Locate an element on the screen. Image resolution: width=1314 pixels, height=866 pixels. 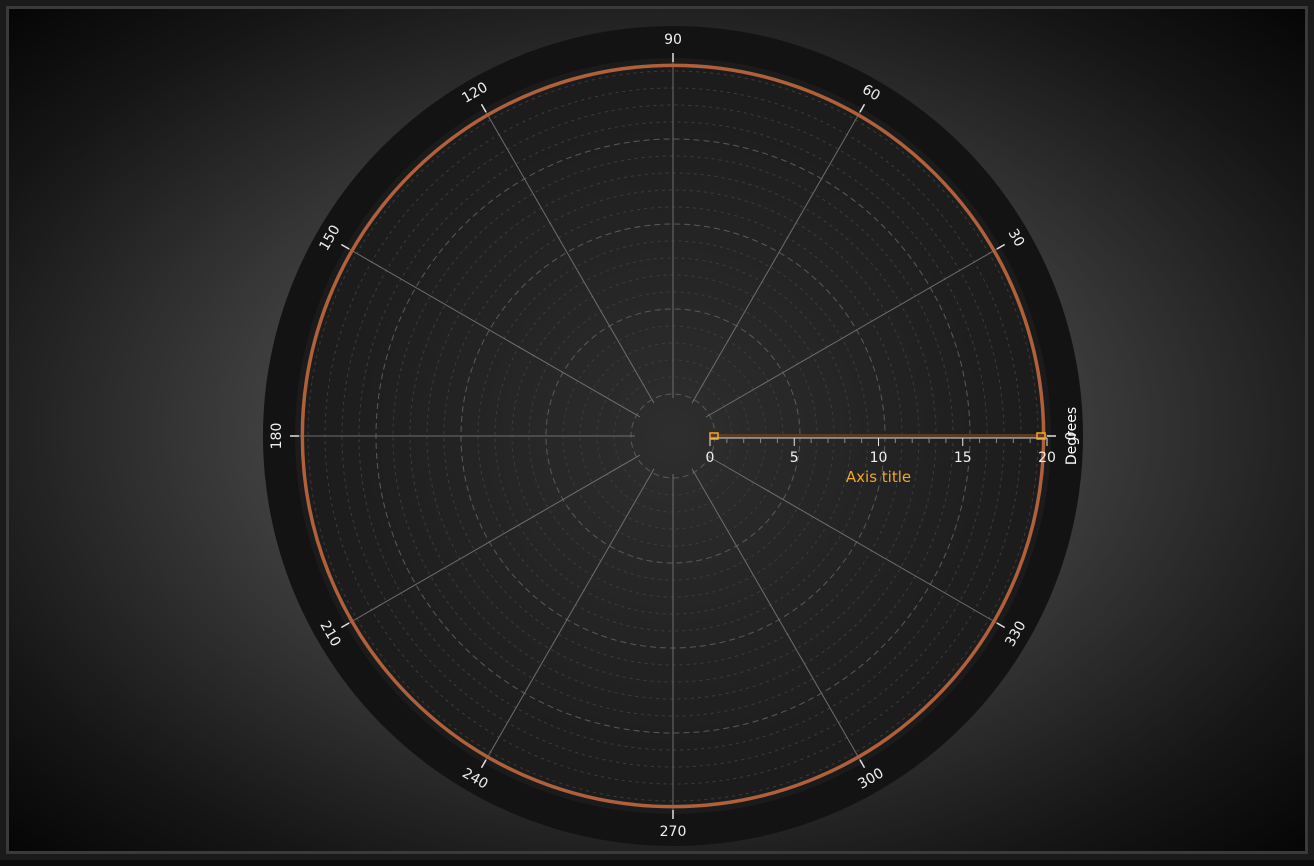
angular-axis-title: Degrees is located at coordinates (1072, 436).